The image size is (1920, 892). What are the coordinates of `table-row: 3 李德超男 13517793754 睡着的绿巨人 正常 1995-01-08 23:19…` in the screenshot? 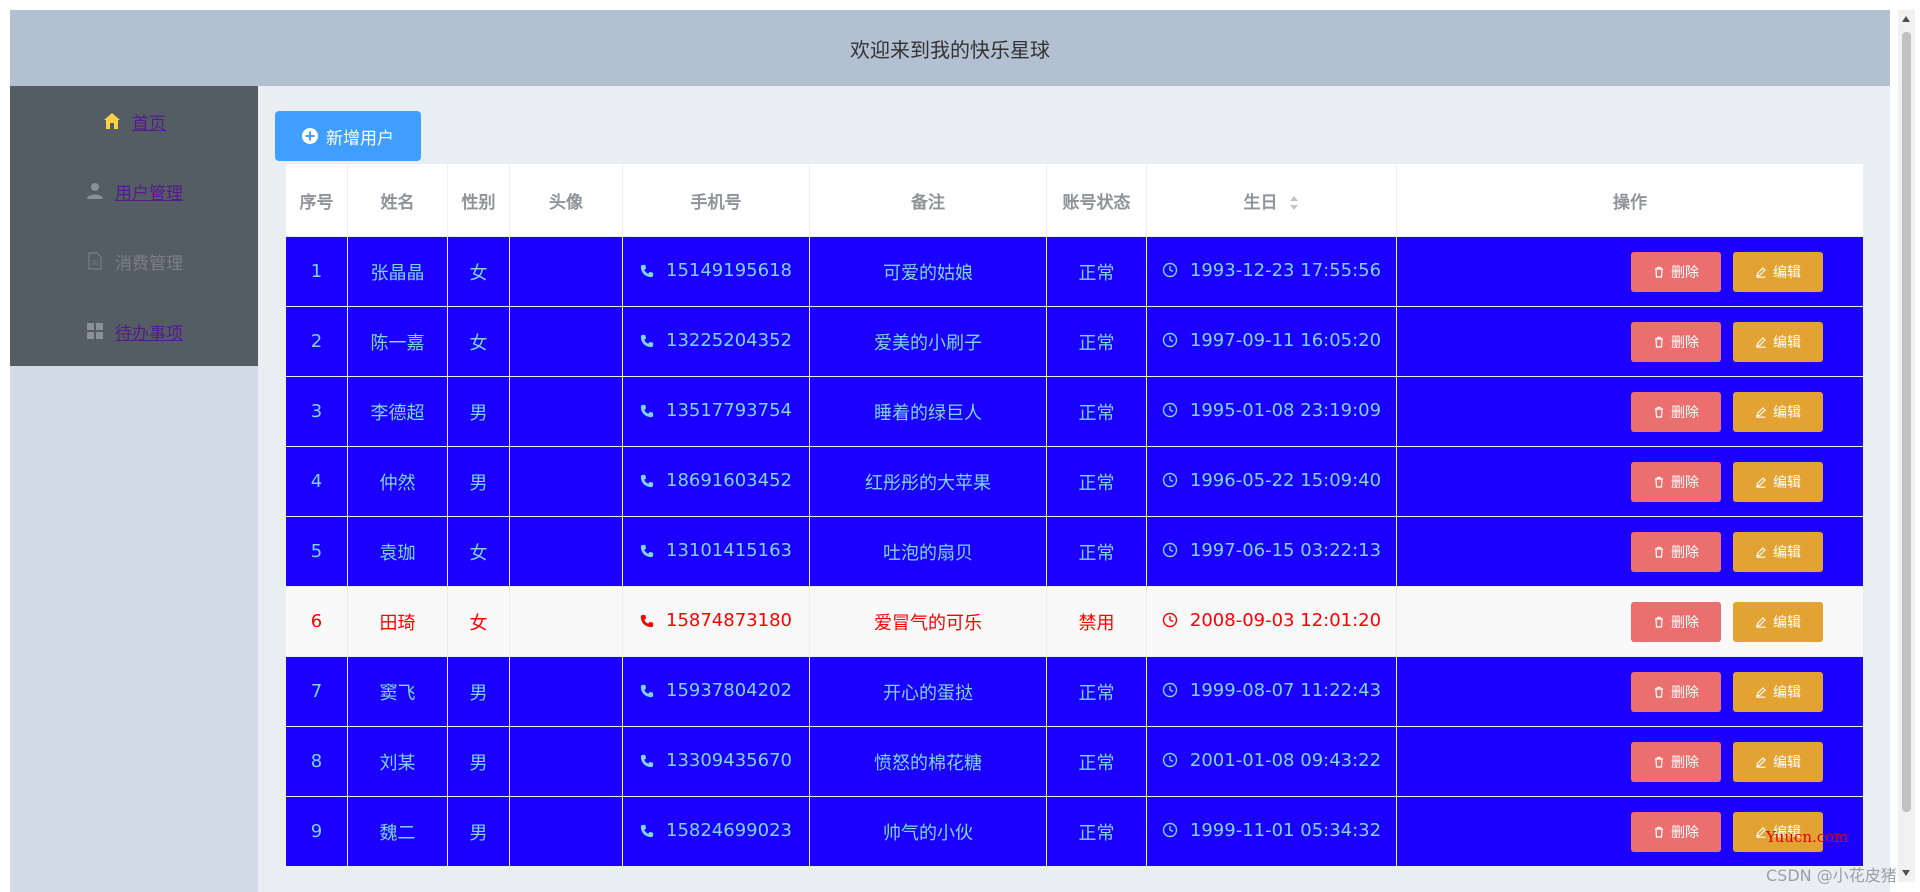 It's located at (1074, 411).